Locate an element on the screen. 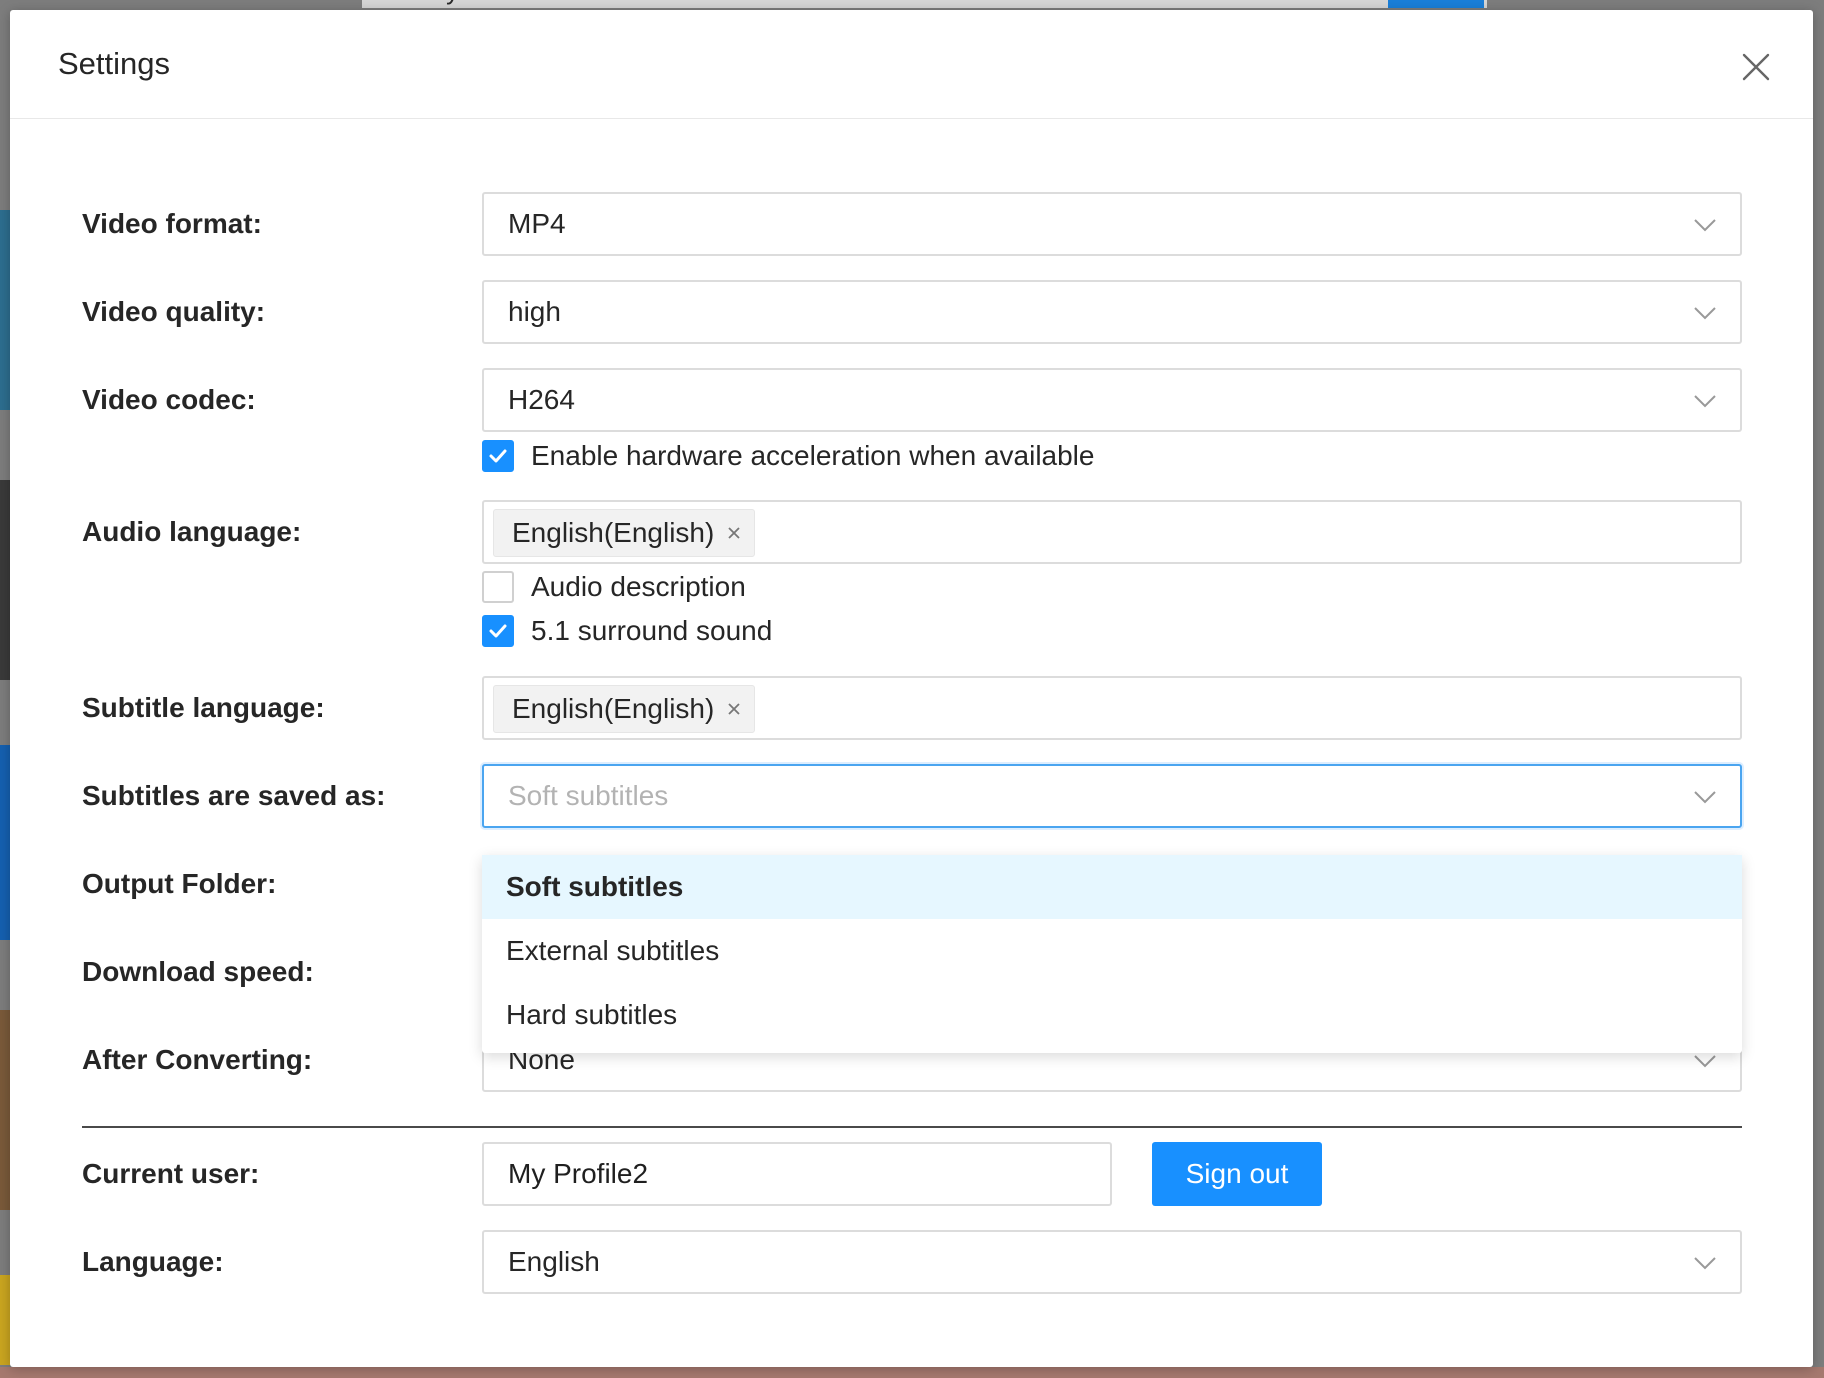  background-footer is located at coordinates (912, 1372).